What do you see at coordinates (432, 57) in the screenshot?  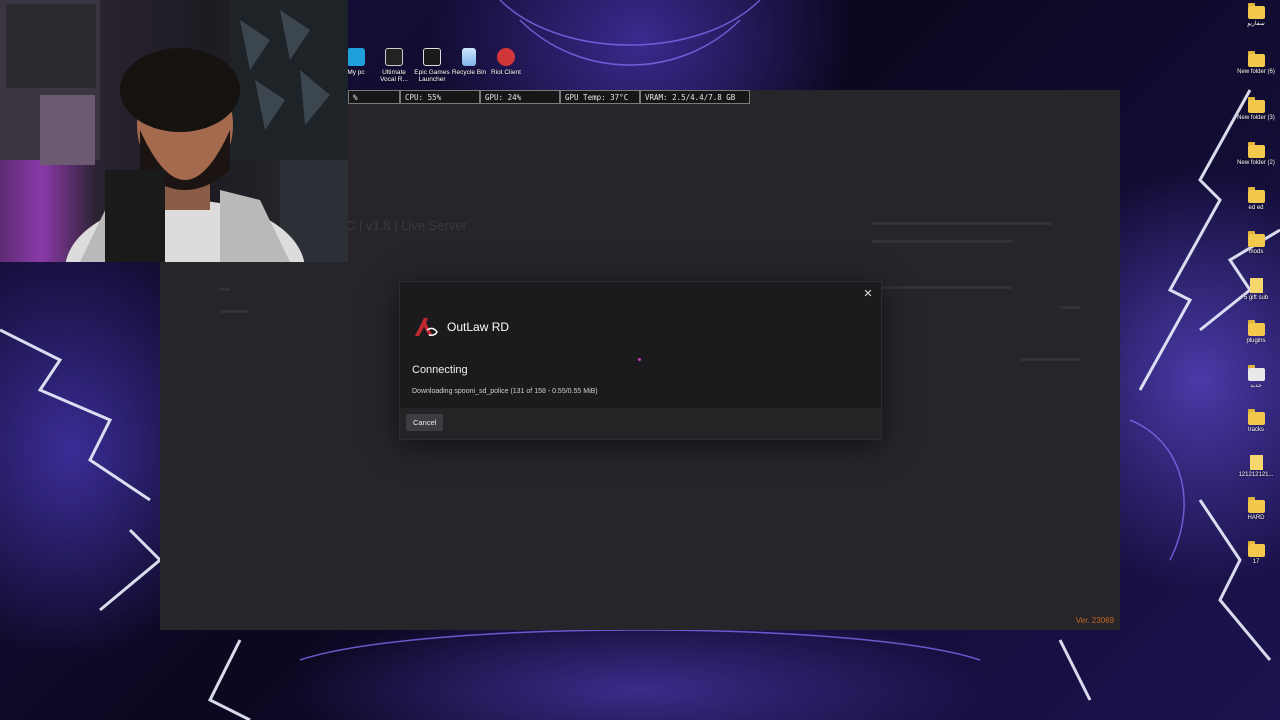 I see `epic-games-icon` at bounding box center [432, 57].